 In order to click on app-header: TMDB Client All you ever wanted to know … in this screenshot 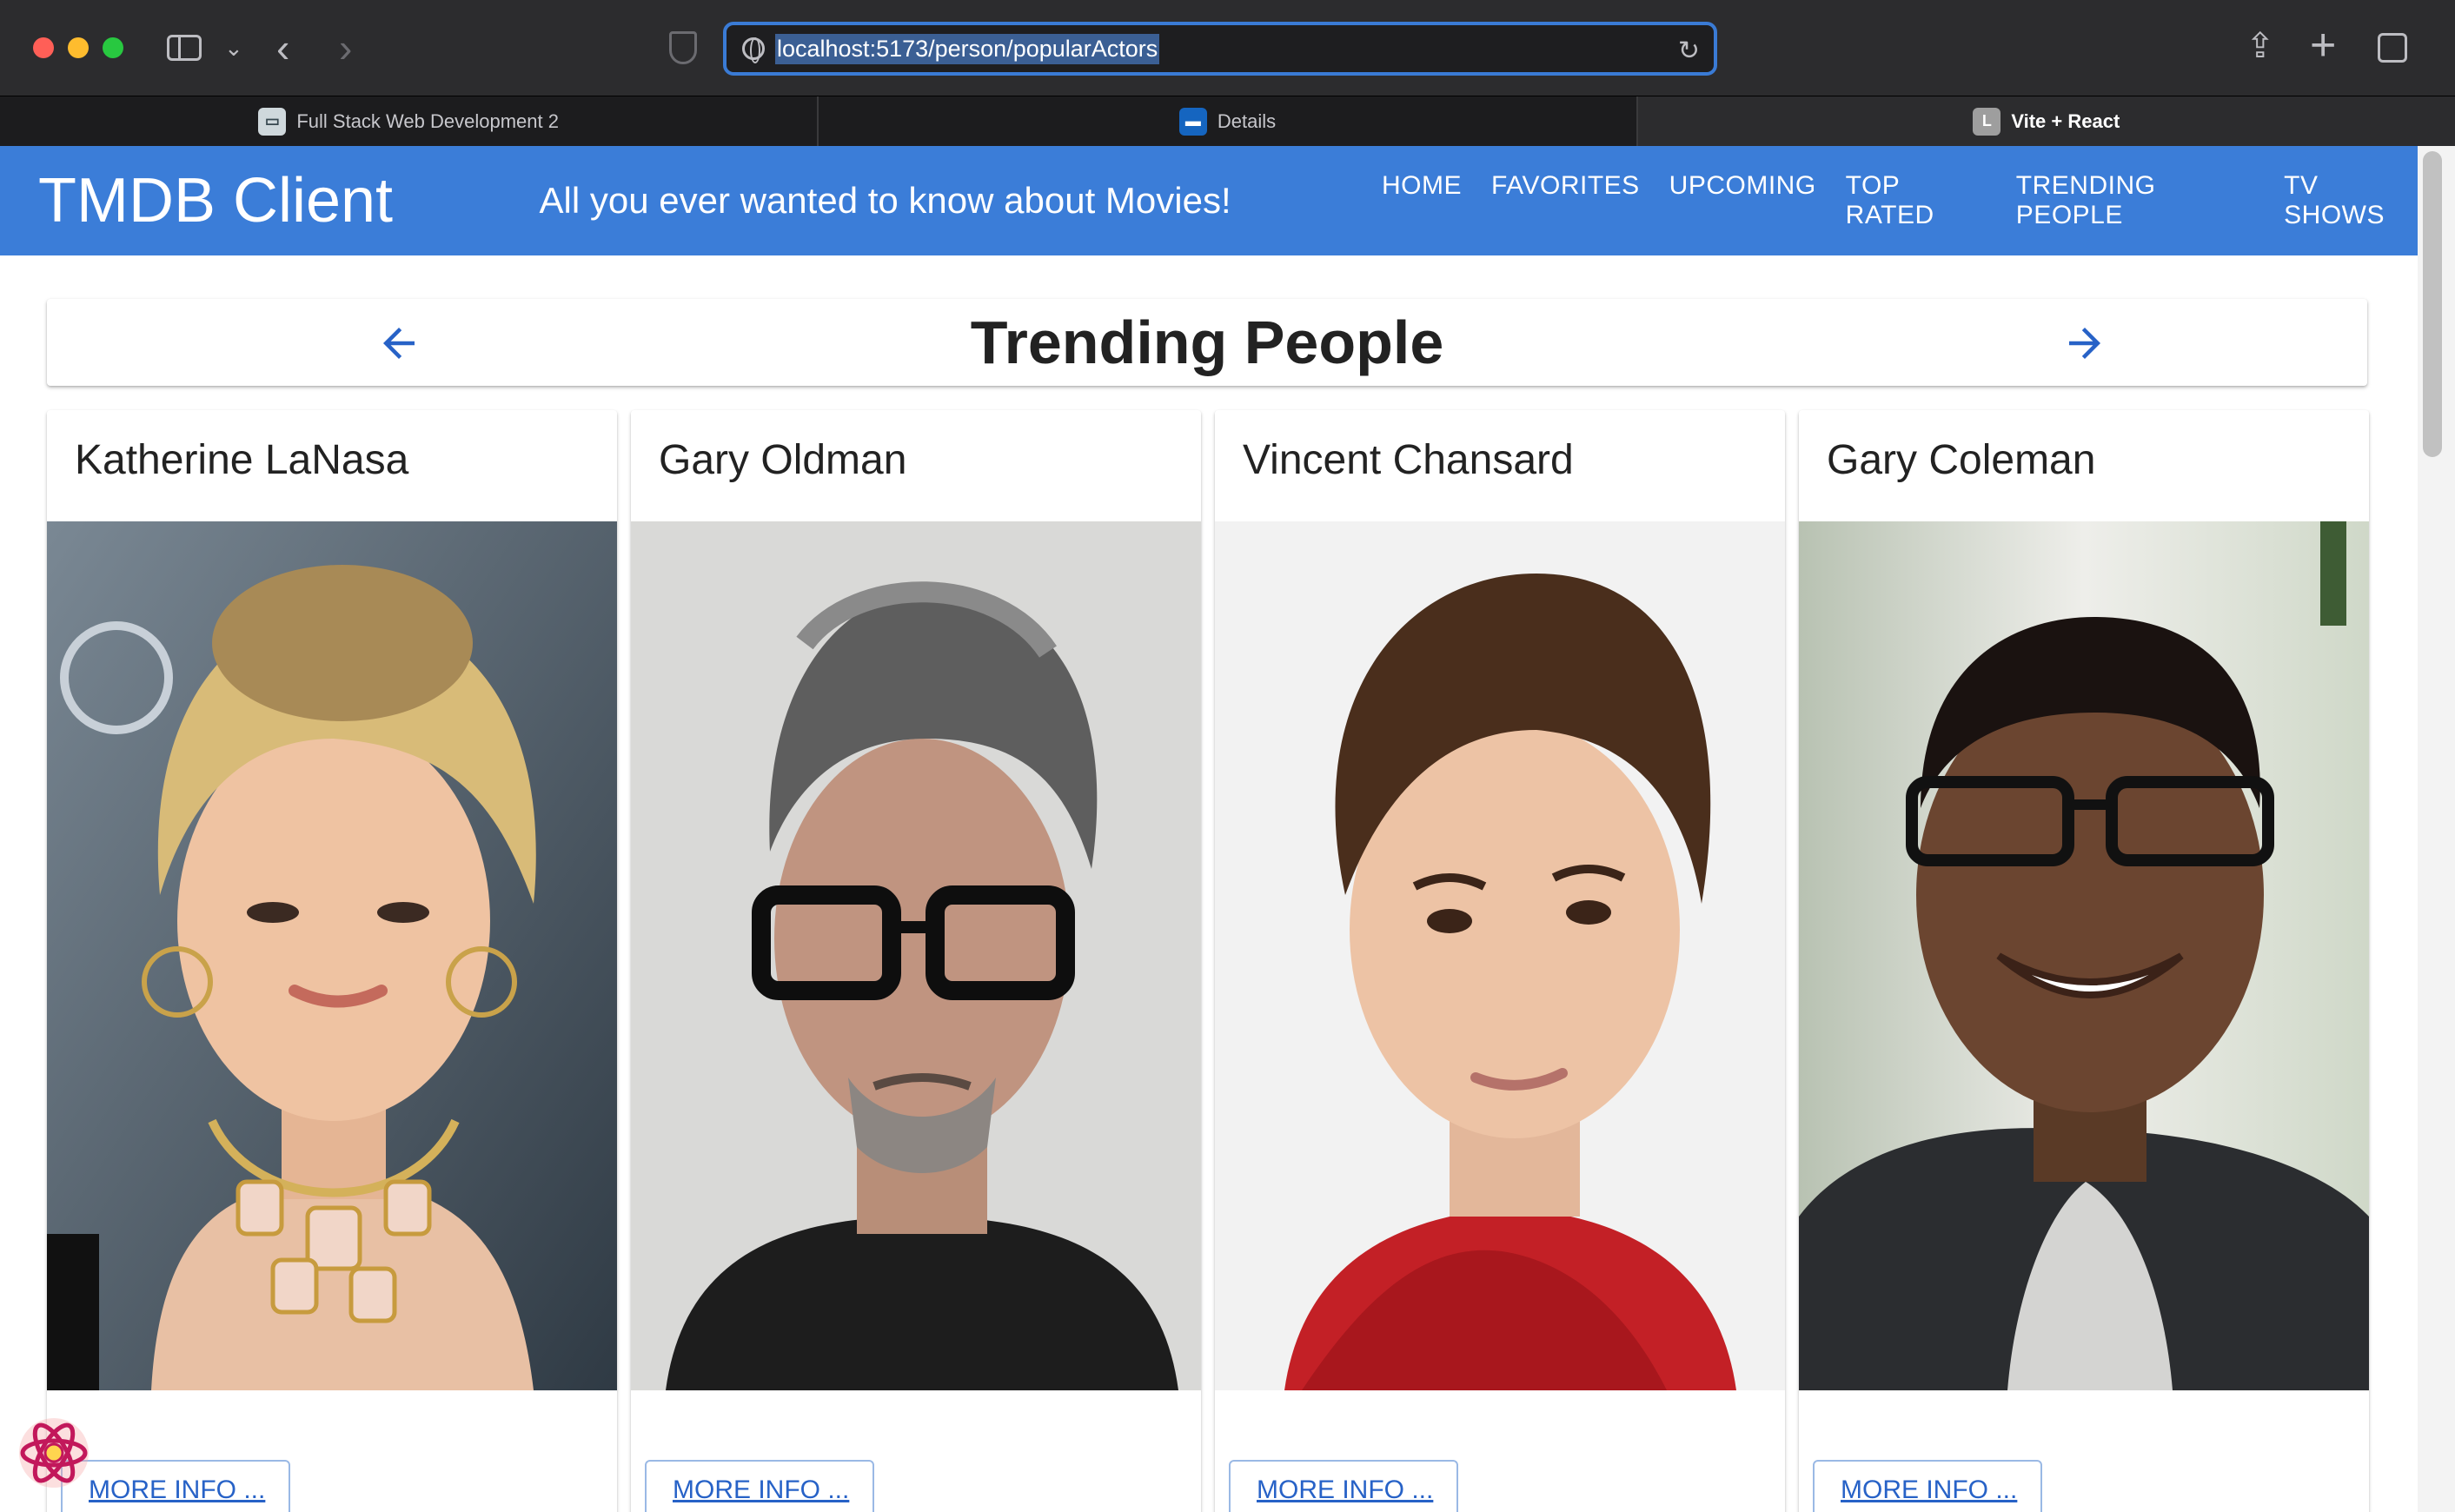, I will do `click(1209, 200)`.